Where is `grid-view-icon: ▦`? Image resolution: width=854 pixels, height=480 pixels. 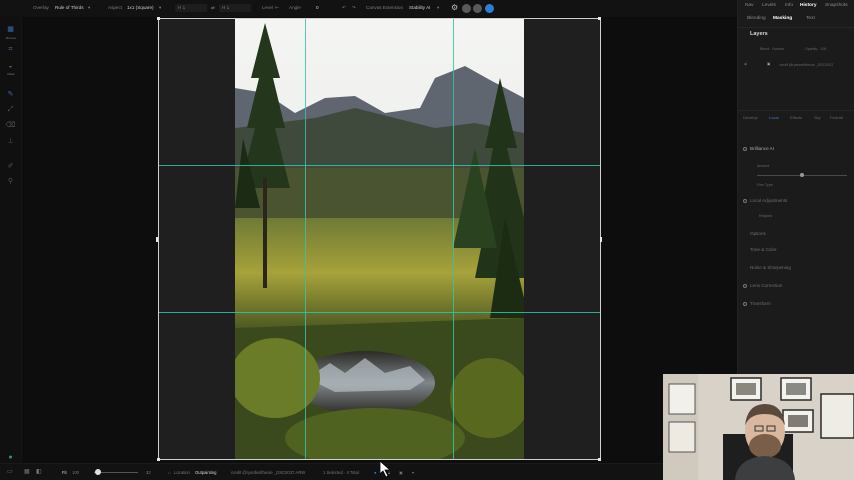
grid-view-icon: ▦ is located at coordinates (27, 471).